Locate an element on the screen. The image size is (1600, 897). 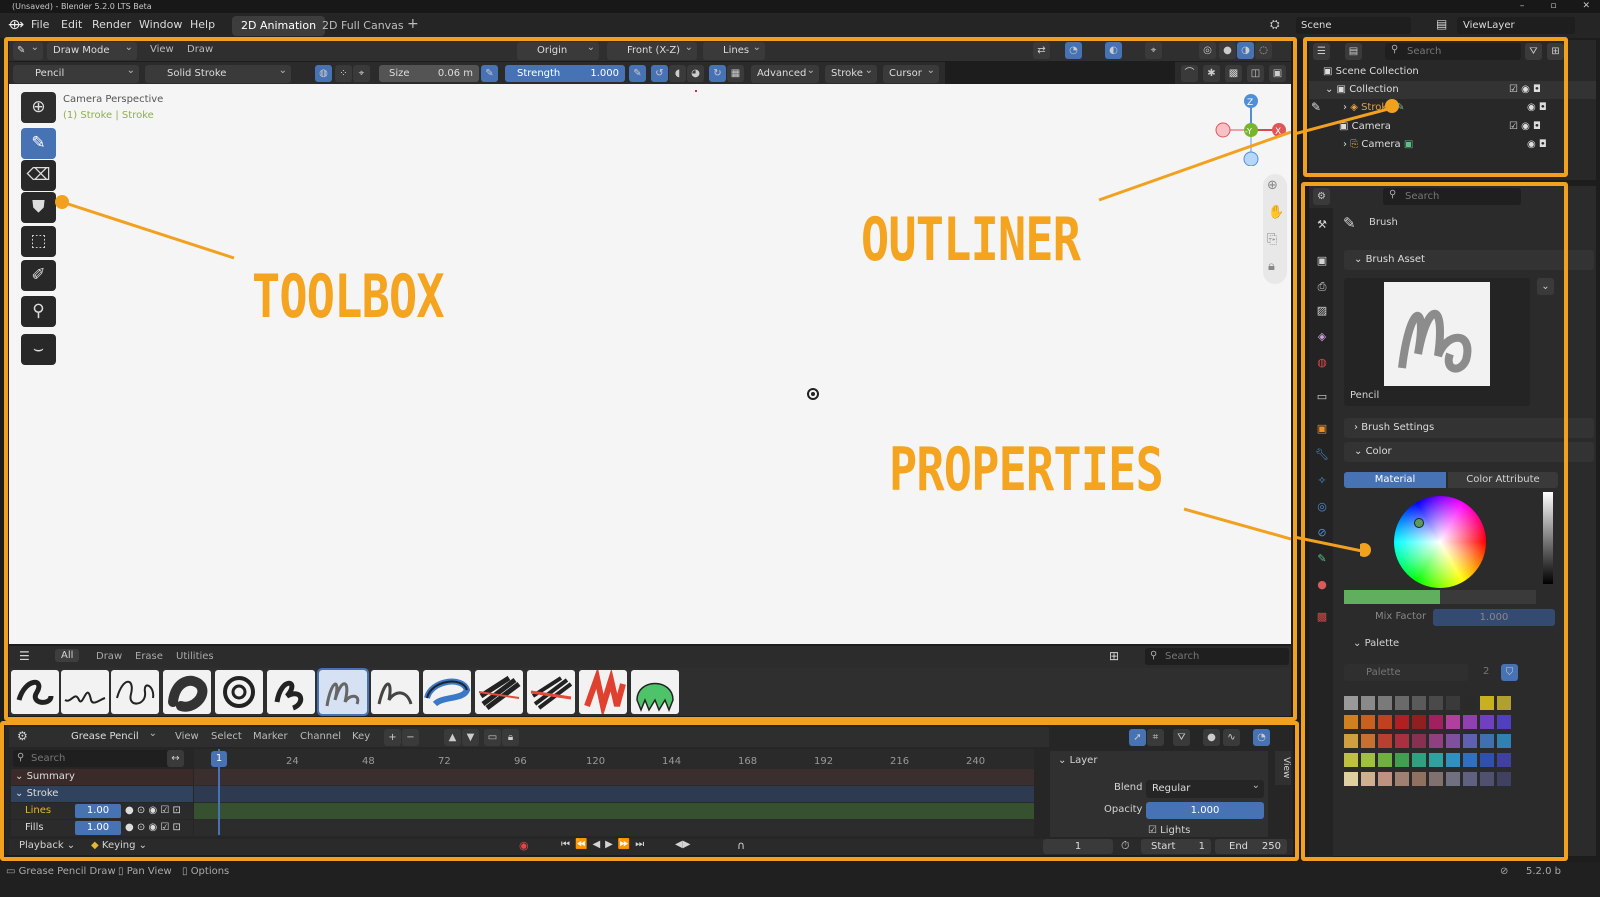
remove-layer-icon: − is located at coordinates (410, 737).